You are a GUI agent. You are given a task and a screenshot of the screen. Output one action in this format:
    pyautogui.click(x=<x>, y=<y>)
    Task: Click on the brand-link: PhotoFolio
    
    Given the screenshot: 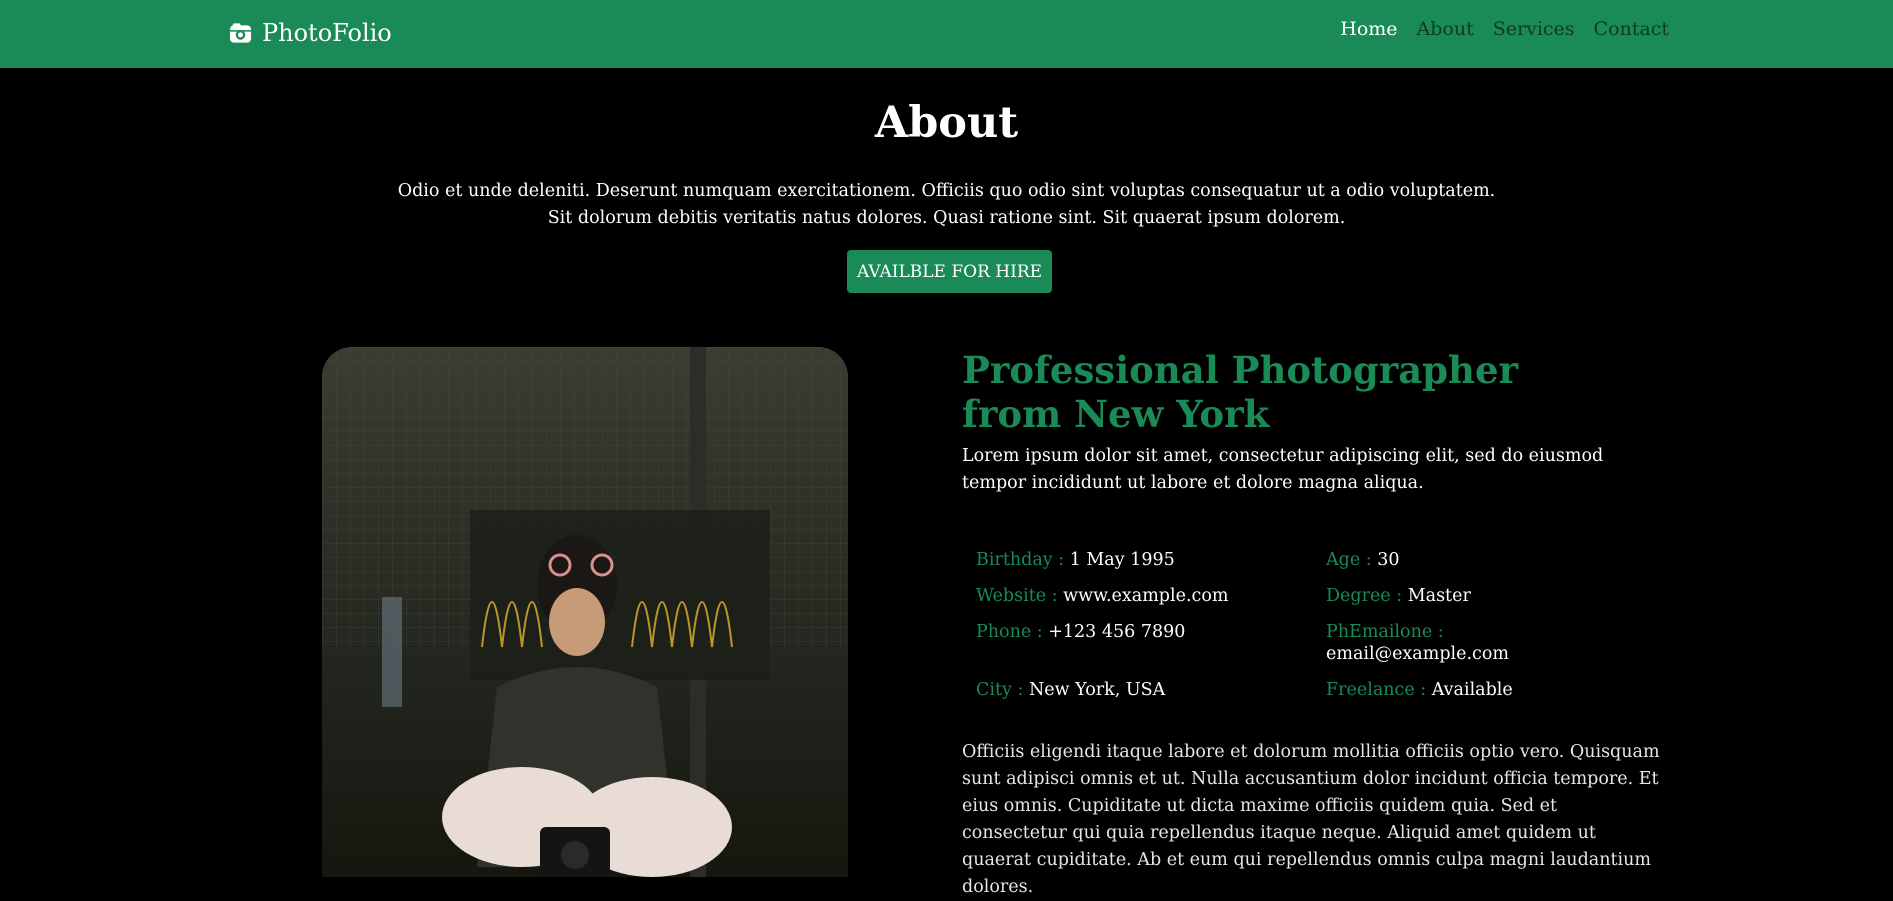 What is the action you would take?
    pyautogui.click(x=310, y=33)
    